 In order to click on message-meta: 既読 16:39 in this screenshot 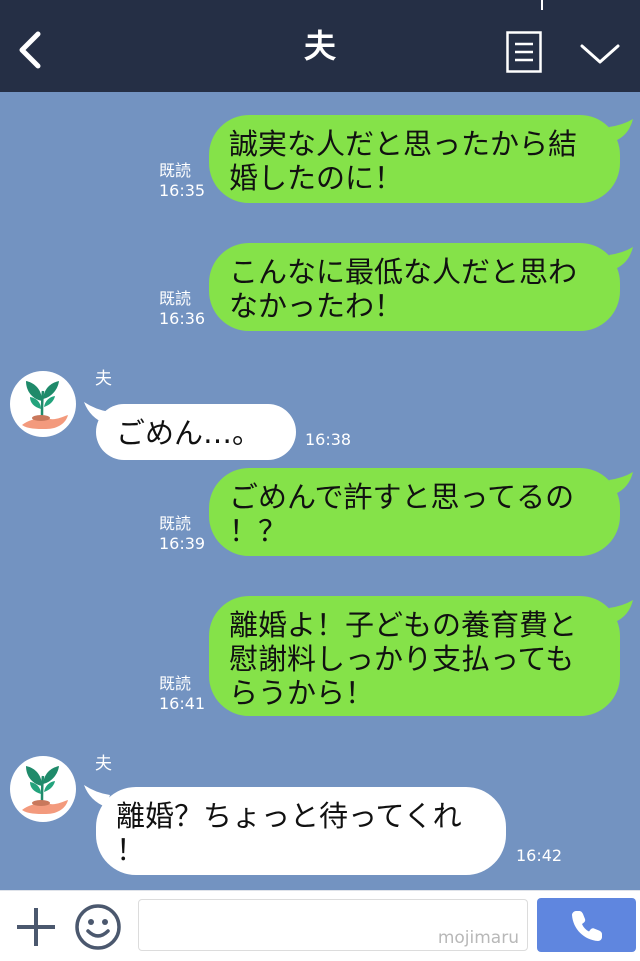, I will do `click(182, 534)`.